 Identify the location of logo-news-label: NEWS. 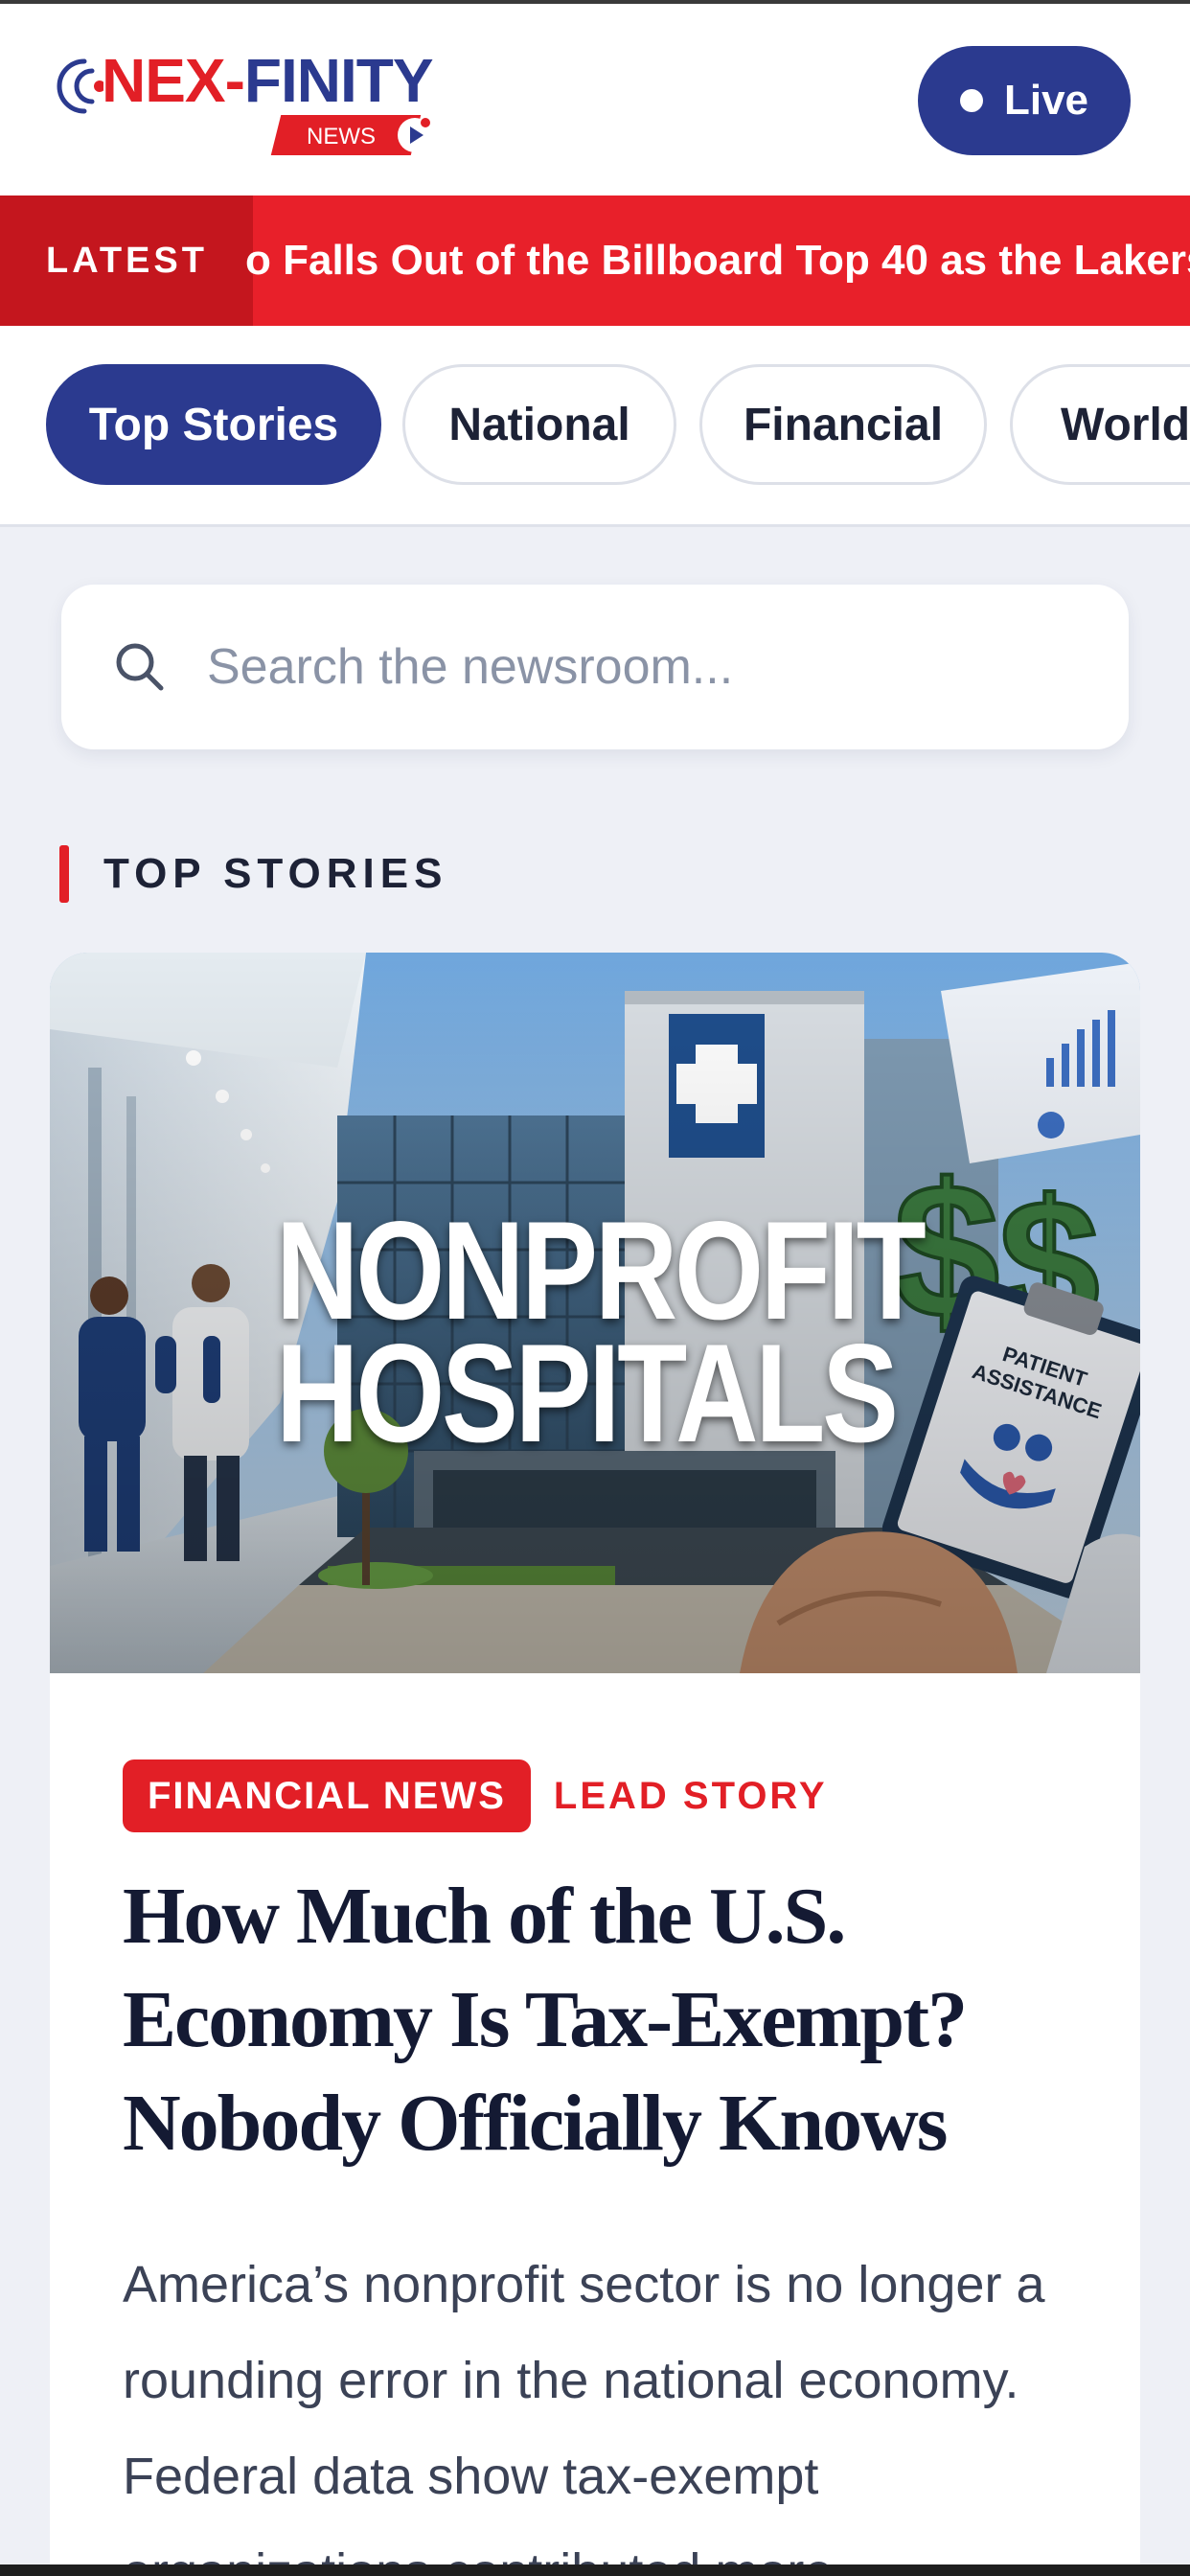
(342, 137).